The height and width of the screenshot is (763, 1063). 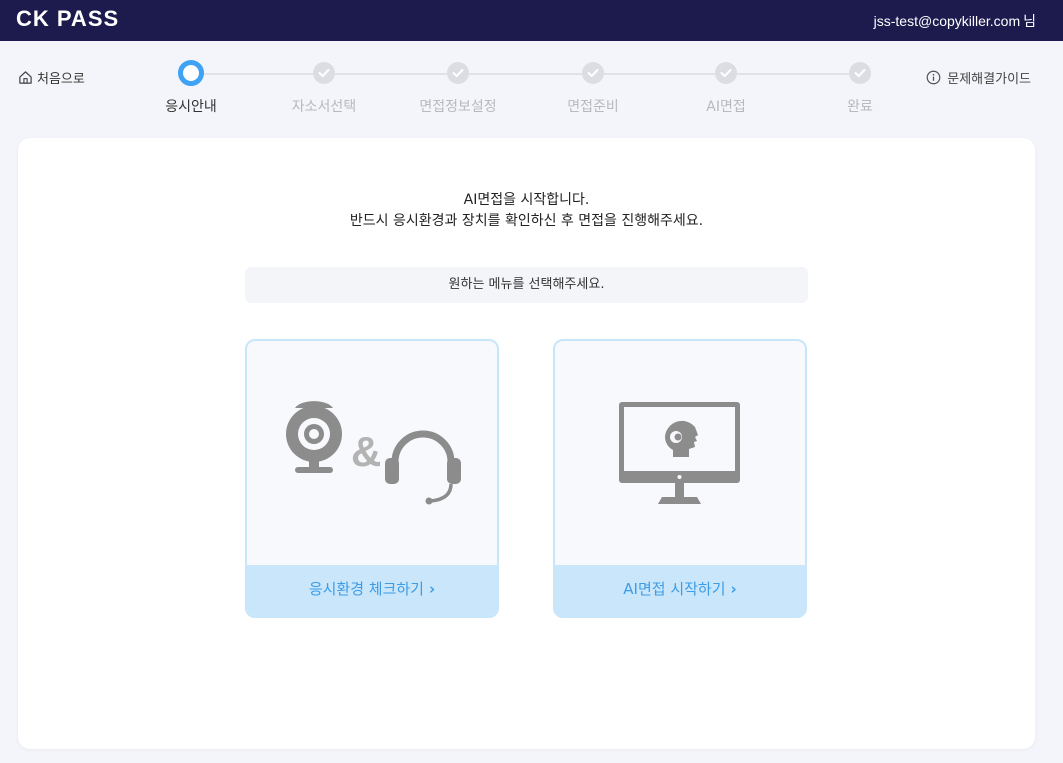 What do you see at coordinates (674, 589) in the screenshot?
I see `start-ai-interview-label: AI면접 시작하기` at bounding box center [674, 589].